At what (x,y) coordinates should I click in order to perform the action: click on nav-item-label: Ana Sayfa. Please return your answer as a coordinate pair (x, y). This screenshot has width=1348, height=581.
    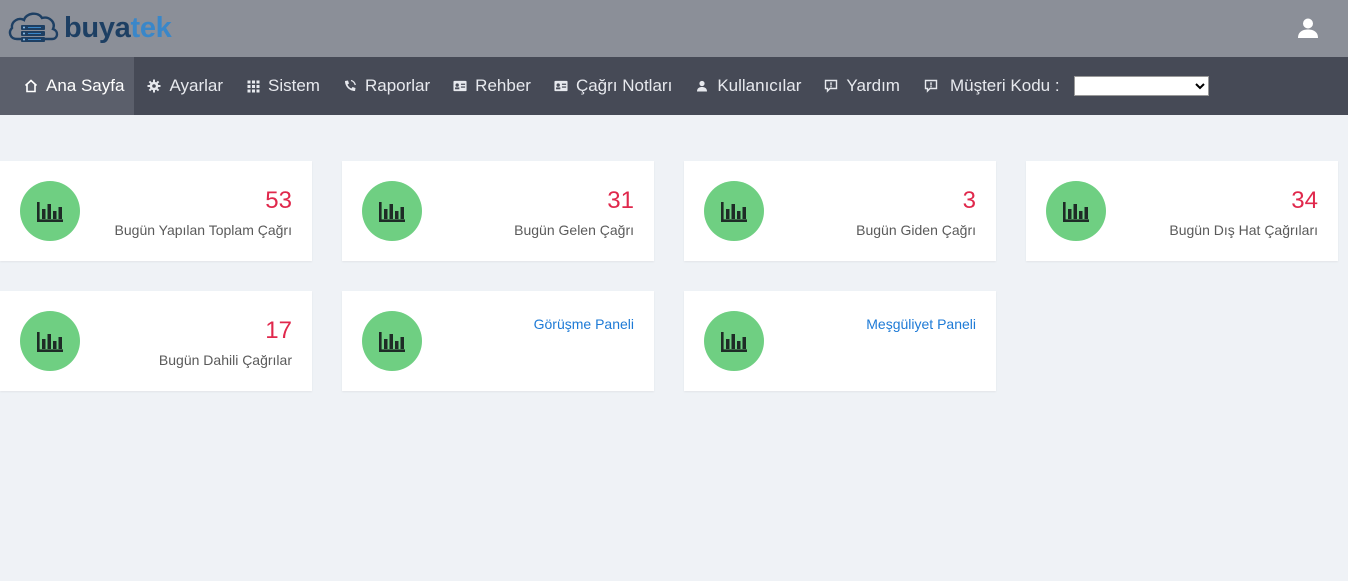
    Looking at the image, I should click on (85, 85).